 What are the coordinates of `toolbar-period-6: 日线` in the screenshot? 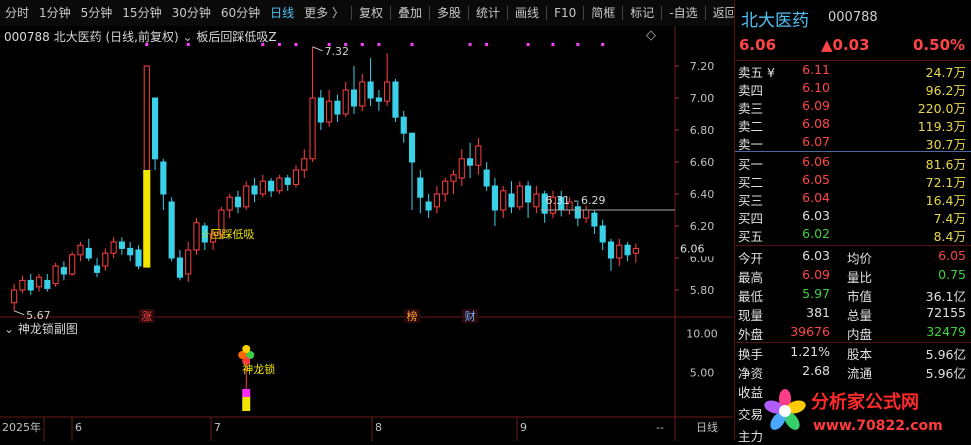 It's located at (282, 13).